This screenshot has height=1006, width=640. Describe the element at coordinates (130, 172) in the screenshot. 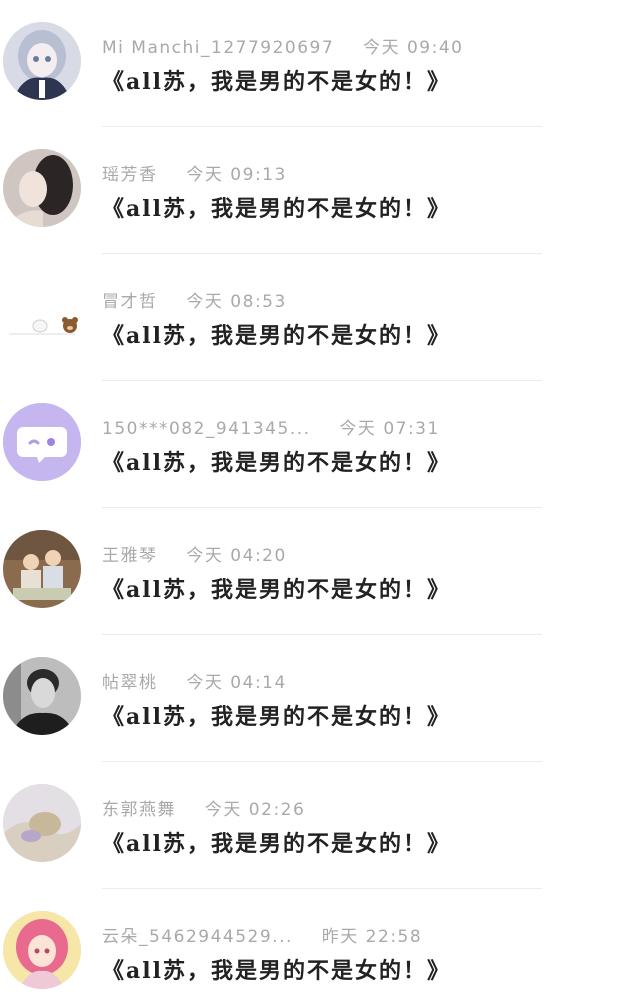

I see `username: 瑶芳香` at that location.